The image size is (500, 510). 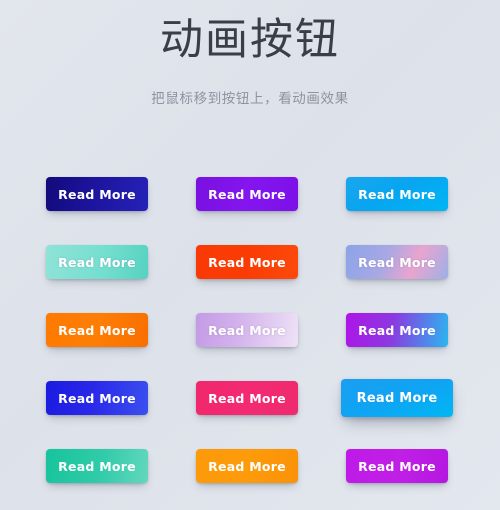 I want to click on button-purple-cyan-gradient: Read More, so click(x=397, y=330).